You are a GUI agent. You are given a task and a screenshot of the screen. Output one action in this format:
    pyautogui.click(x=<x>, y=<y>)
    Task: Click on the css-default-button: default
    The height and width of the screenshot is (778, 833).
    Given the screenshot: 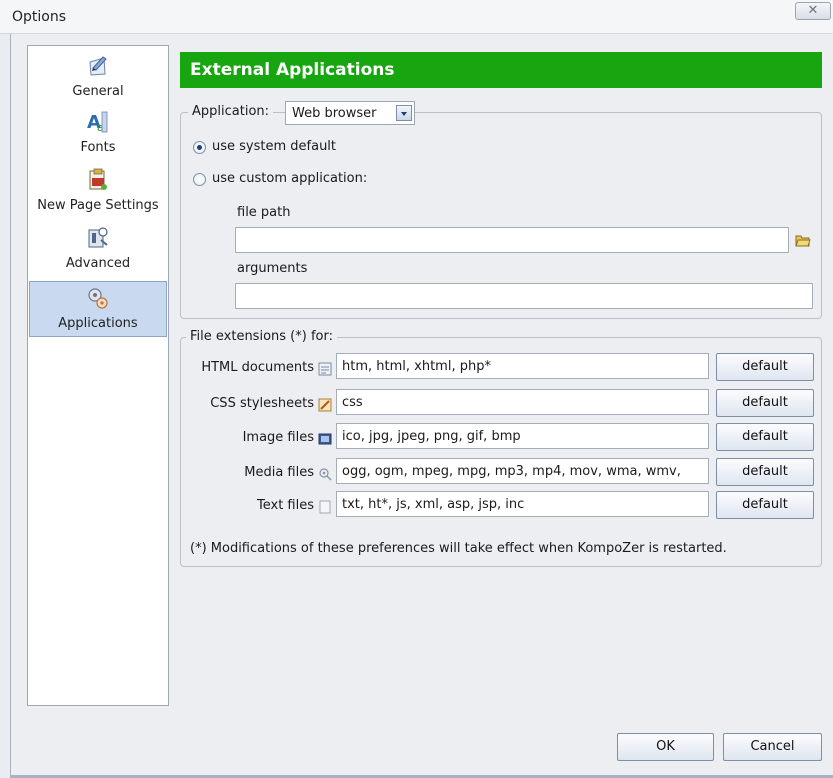 What is the action you would take?
    pyautogui.click(x=765, y=403)
    